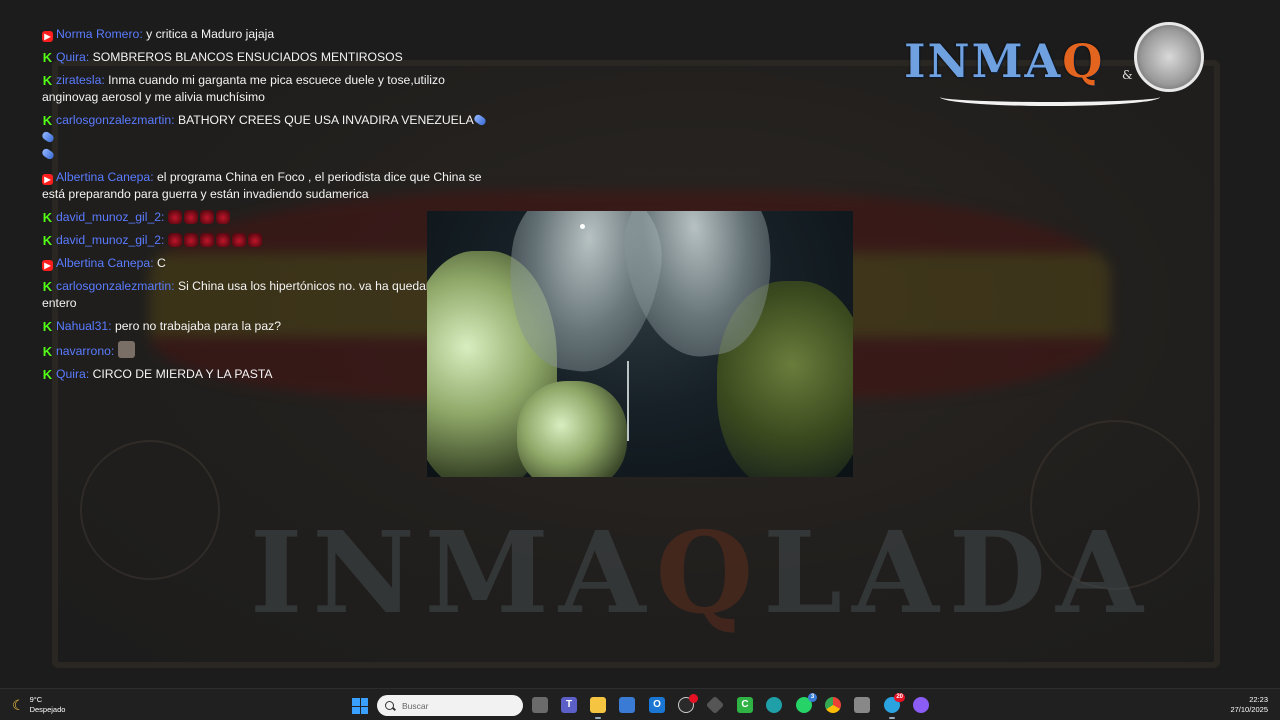 The width and height of the screenshot is (1280, 720). Describe the element at coordinates (1169, 57) in the screenshot. I see `seal-icon` at that location.